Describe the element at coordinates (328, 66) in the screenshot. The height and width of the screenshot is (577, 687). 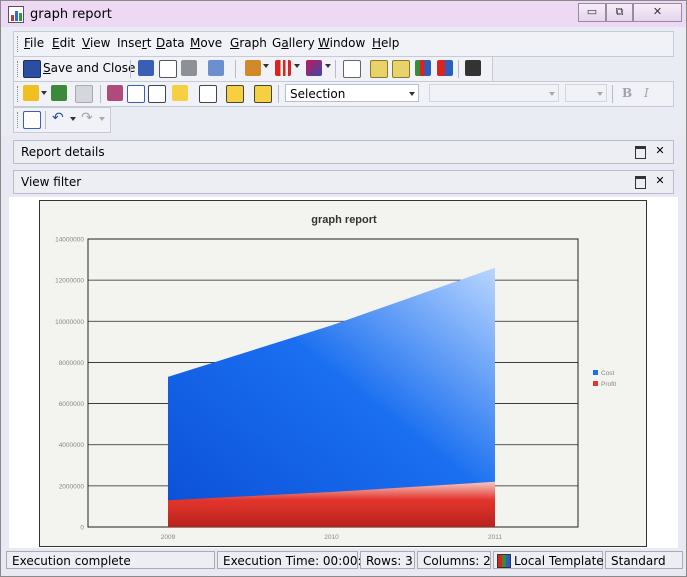
I see `chart-style-dropdown-icon` at that location.